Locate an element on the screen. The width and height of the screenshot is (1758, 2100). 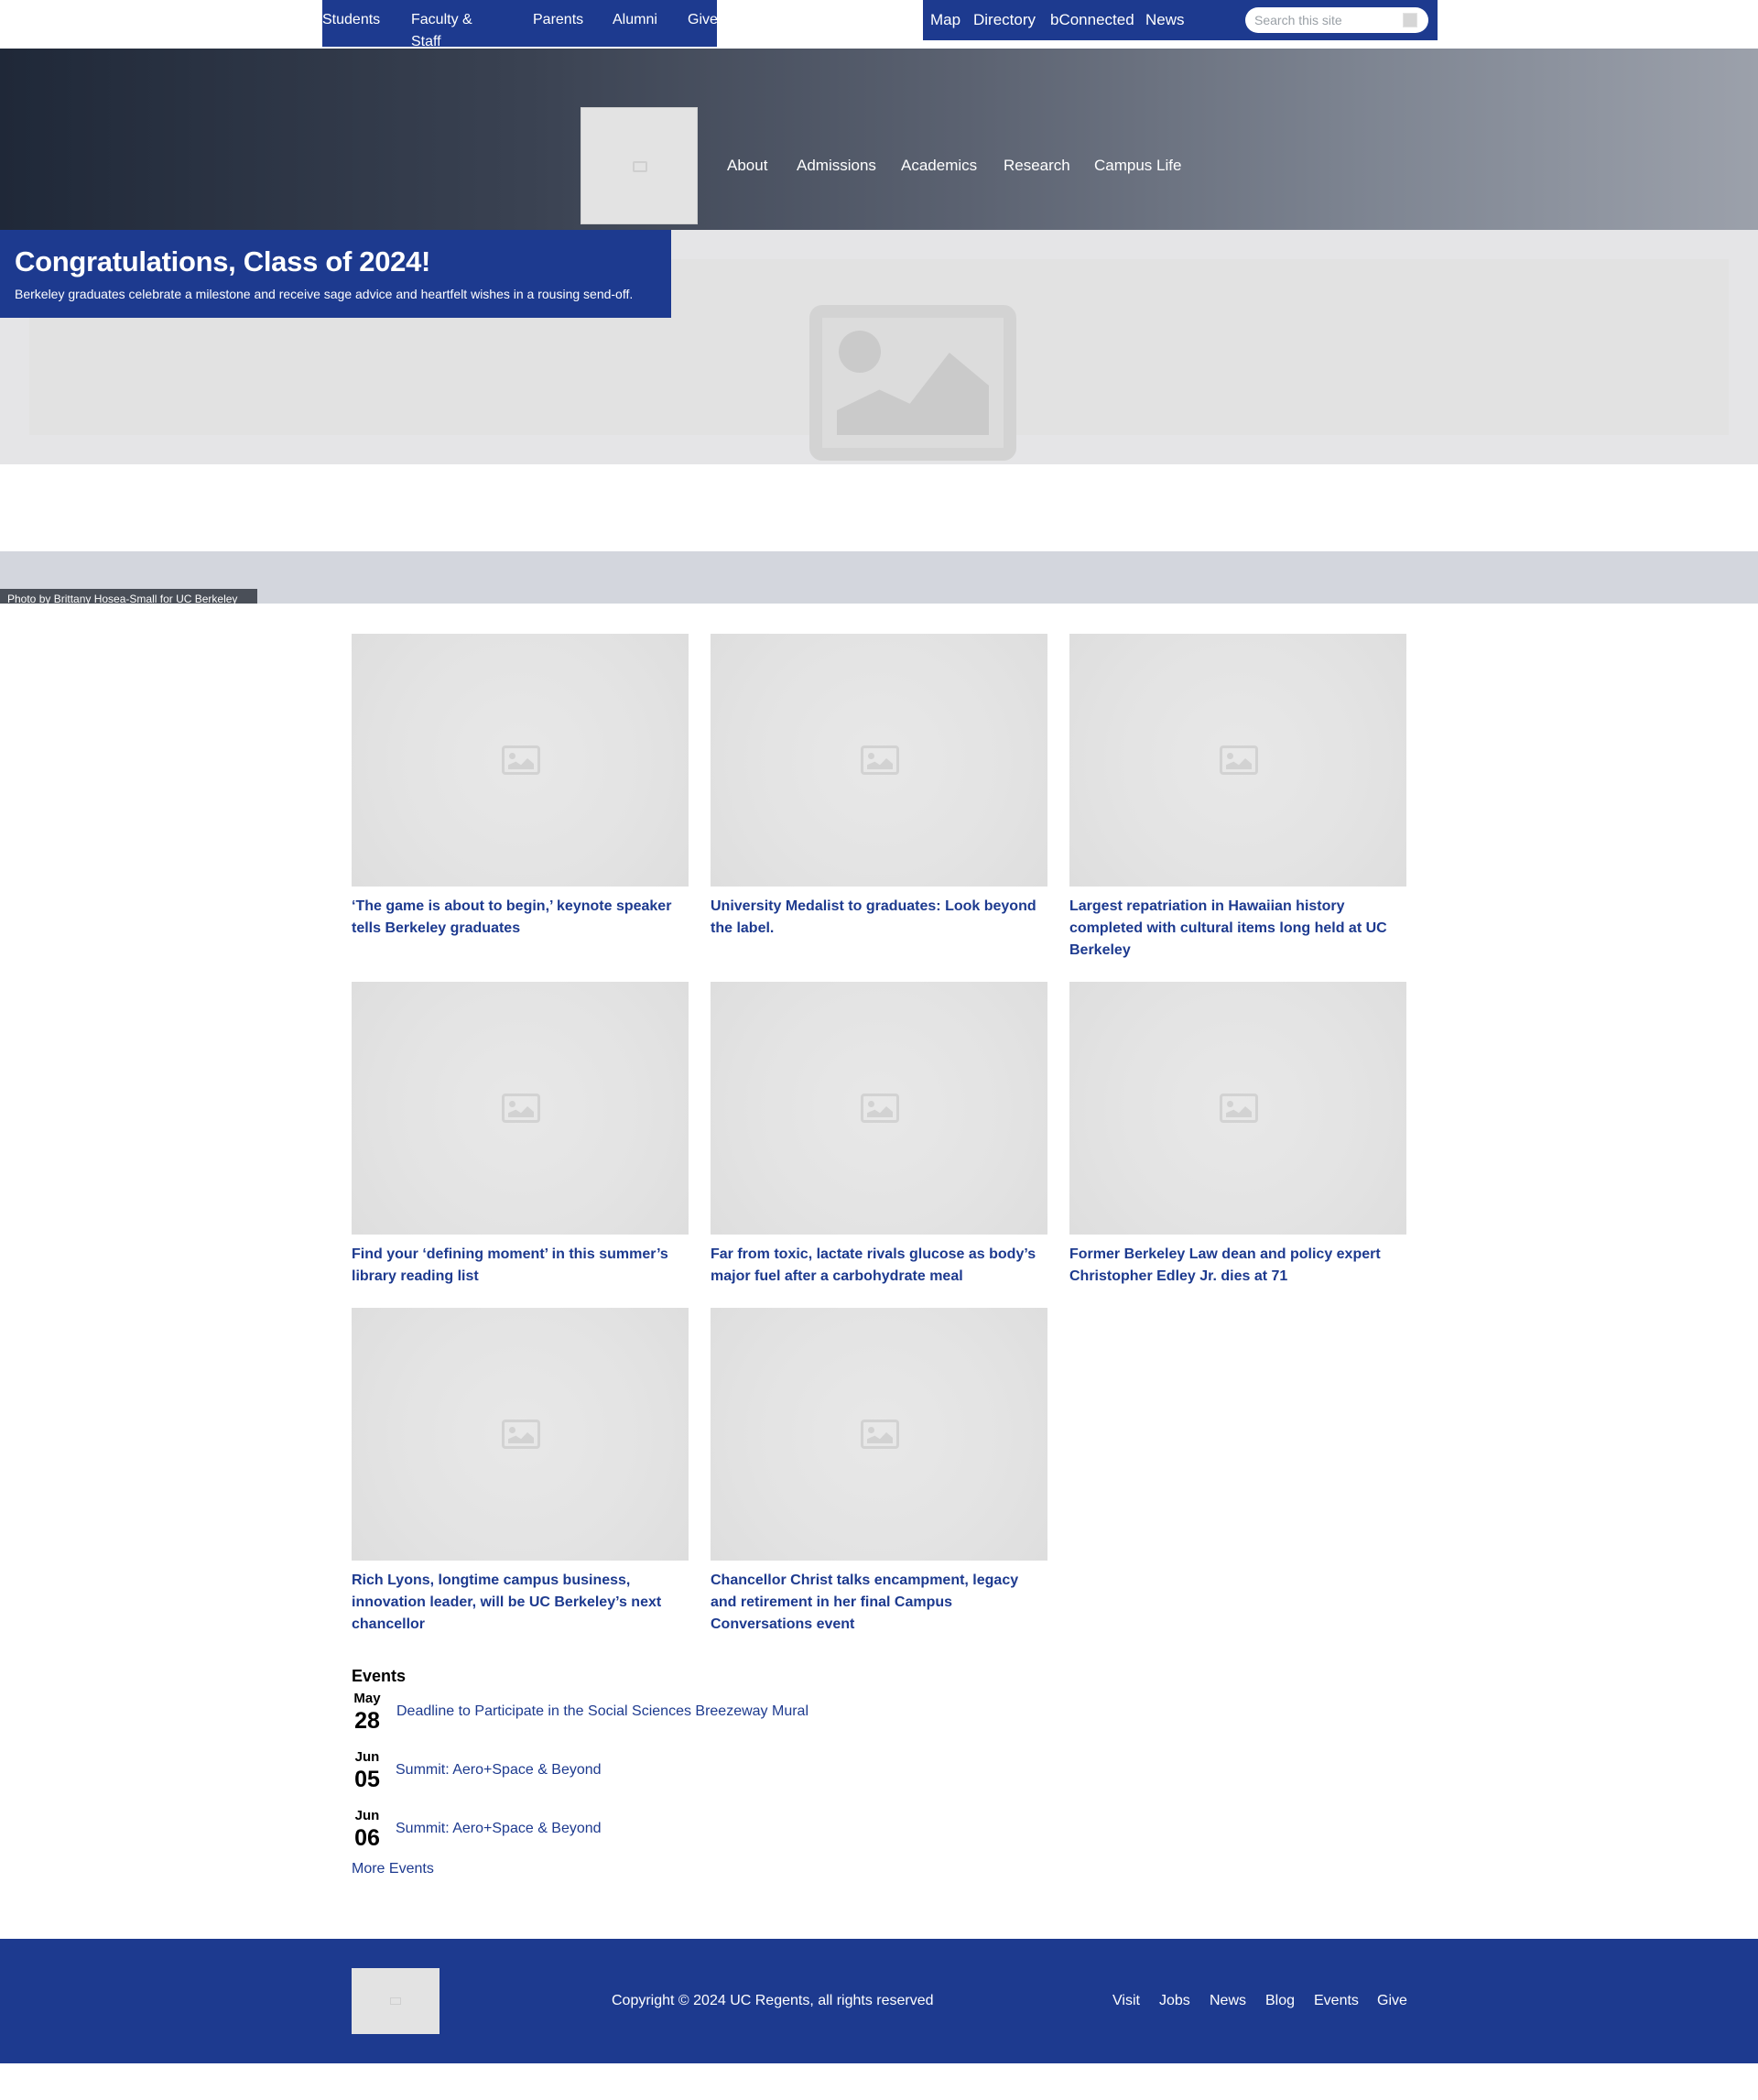
footer-logo is located at coordinates (396, 2001).